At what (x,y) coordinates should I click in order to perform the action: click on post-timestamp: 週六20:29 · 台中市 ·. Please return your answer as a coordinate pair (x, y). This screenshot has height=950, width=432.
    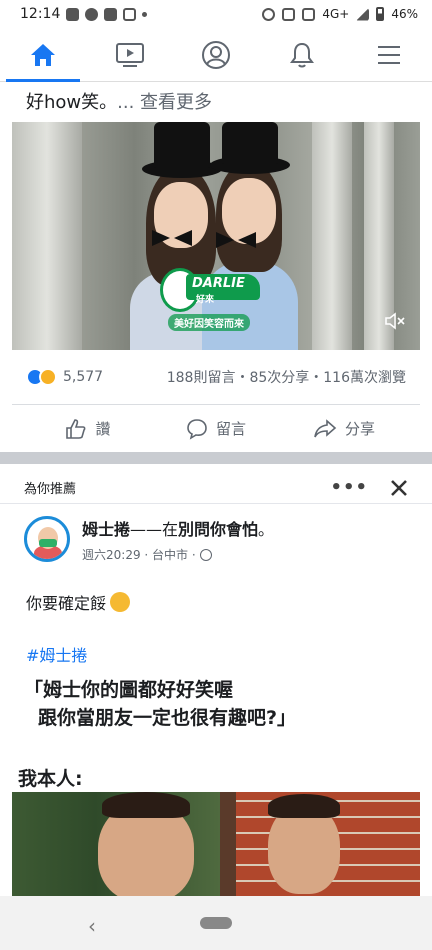
    Looking at the image, I should click on (139, 554).